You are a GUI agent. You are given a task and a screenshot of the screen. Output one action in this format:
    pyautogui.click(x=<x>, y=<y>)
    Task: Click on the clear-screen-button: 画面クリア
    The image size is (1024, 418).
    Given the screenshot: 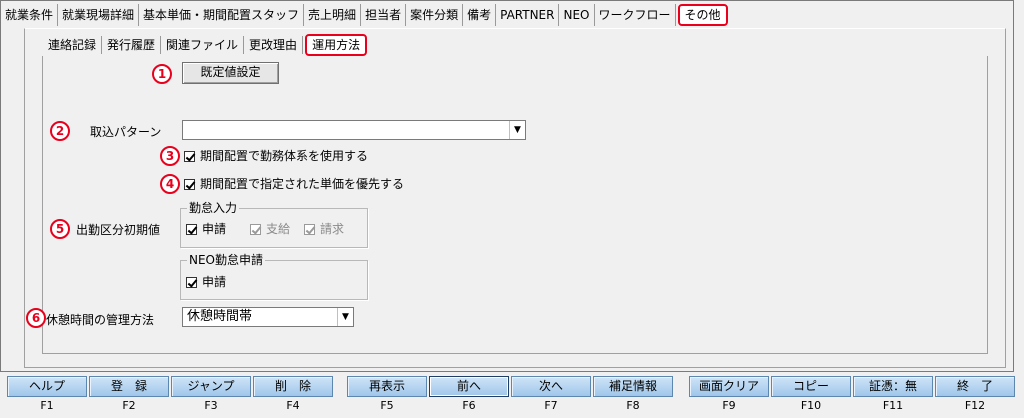 What is the action you would take?
    pyautogui.click(x=729, y=386)
    